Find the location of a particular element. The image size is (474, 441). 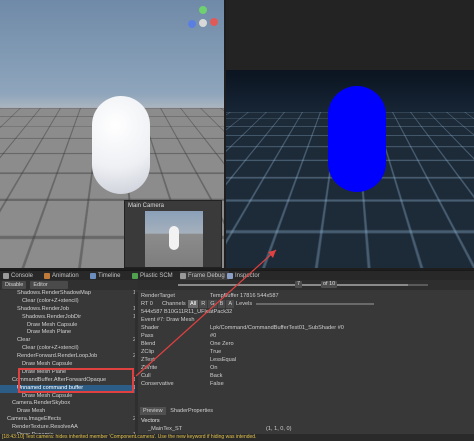

tree-item-label: Shadows.RenderJobDir is located at coordinates (52, 316).